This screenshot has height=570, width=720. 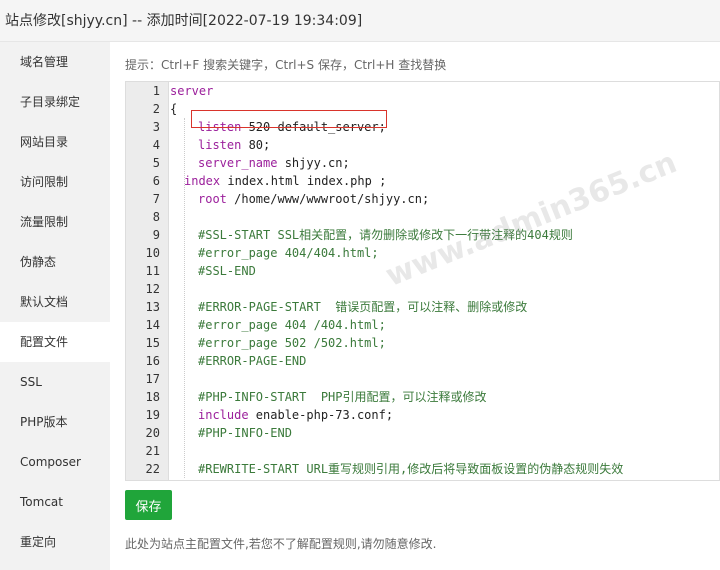 I want to click on save-button: 保存, so click(x=148, y=505).